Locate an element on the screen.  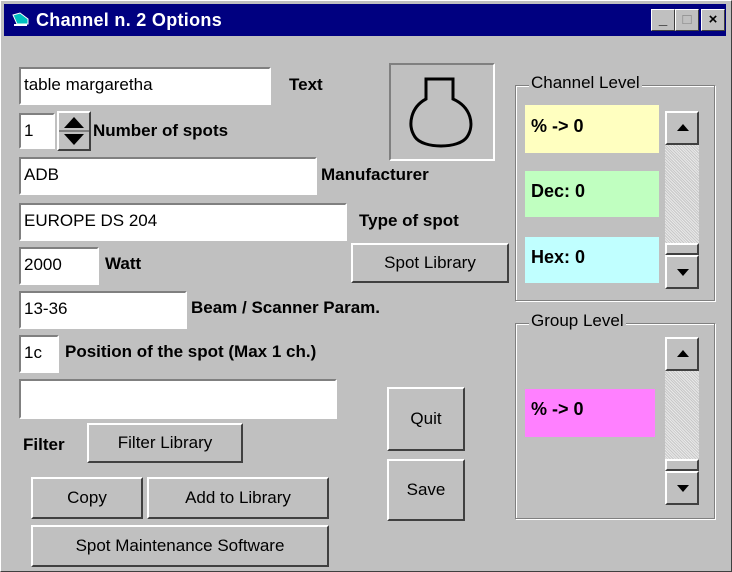
save-label: Save is located at coordinates (426, 489).